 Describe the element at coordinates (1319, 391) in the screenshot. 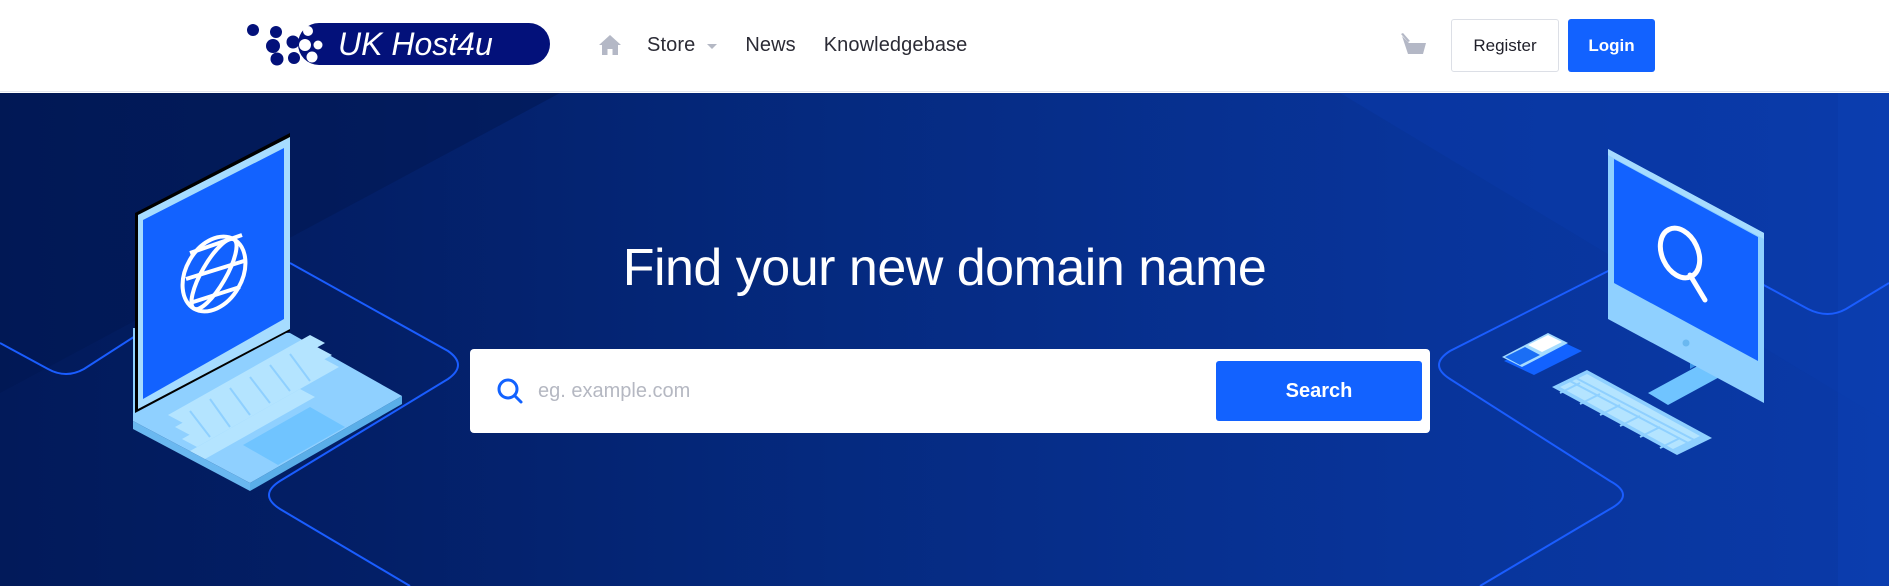

I see `domain-search-button: Search` at that location.